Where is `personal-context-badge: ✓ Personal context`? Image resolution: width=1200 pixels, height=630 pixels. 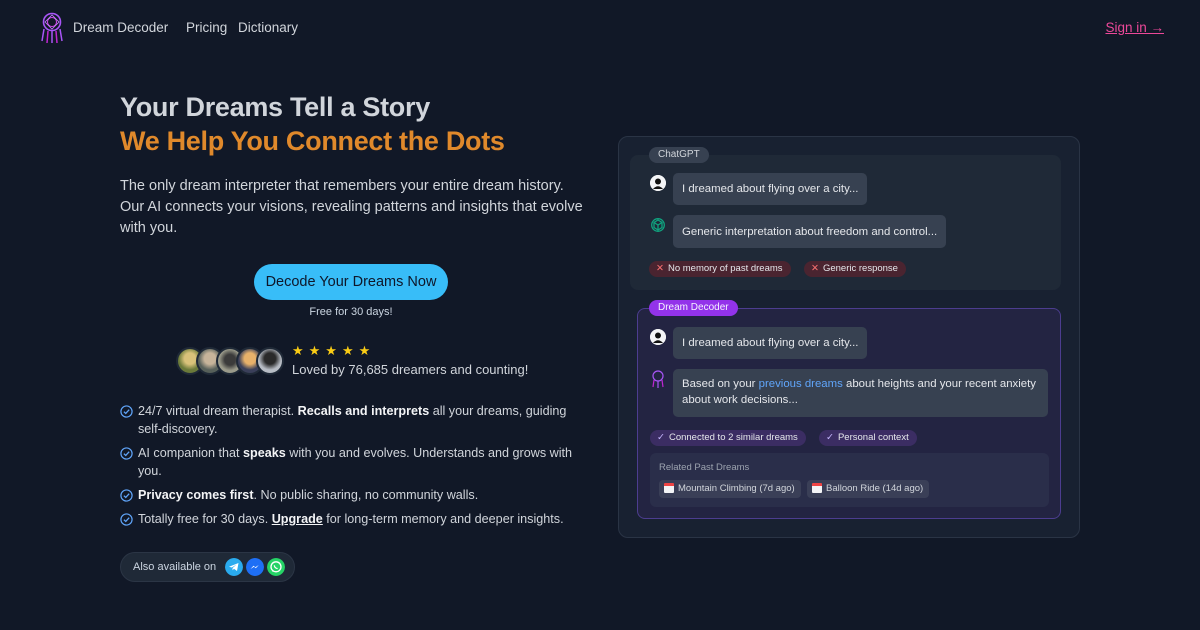 personal-context-badge: ✓ Personal context is located at coordinates (868, 438).